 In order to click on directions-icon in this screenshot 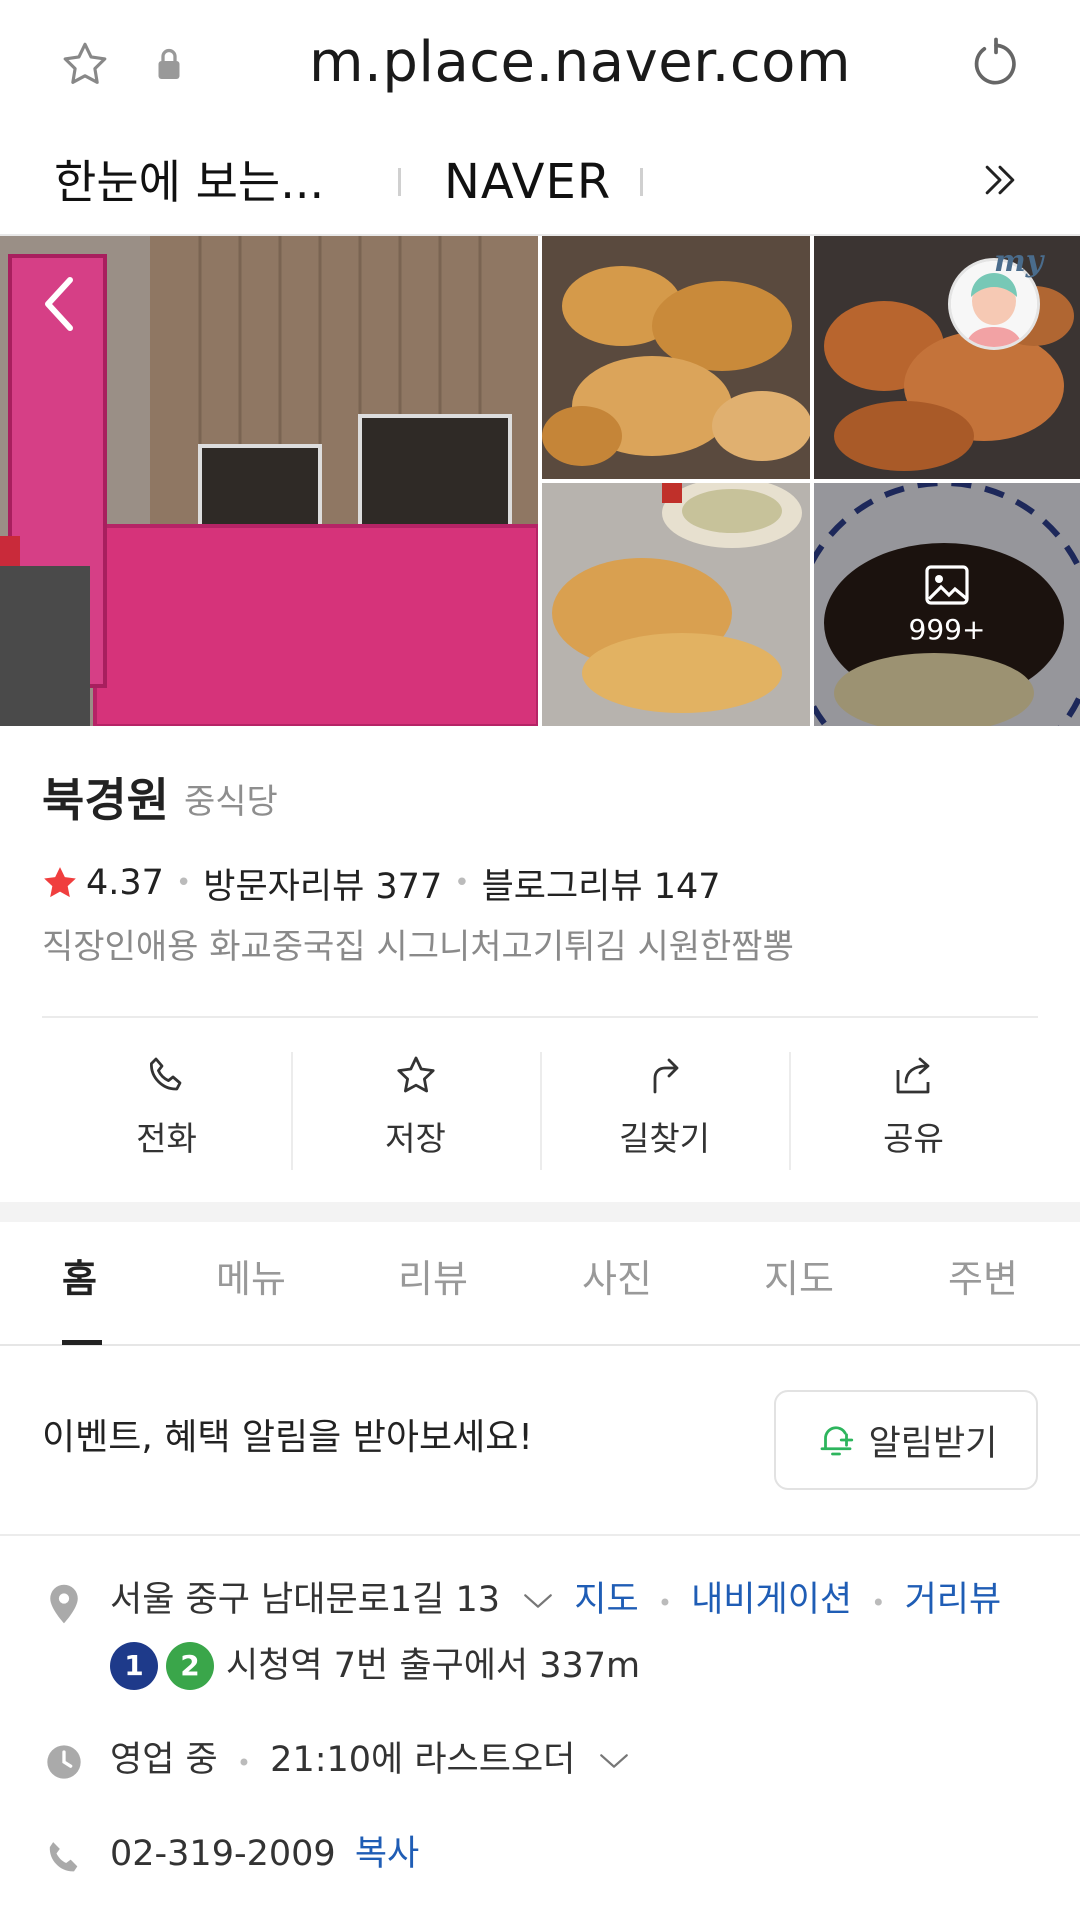, I will do `click(665, 1076)`.